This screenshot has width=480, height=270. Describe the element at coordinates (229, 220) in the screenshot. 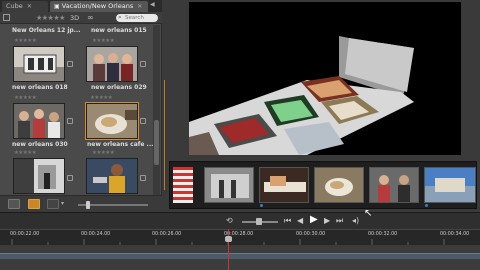

I see `loop-icon: ⟲` at that location.